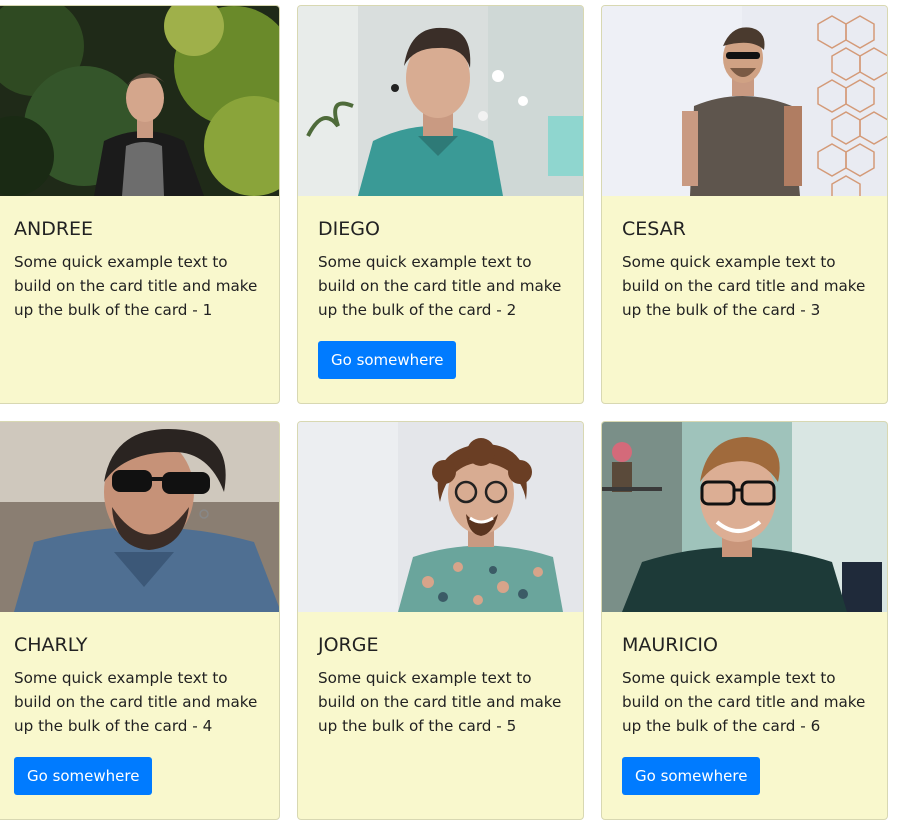 Image resolution: width=897 pixels, height=829 pixels. What do you see at coordinates (348, 645) in the screenshot?
I see `card-title: JORGE` at bounding box center [348, 645].